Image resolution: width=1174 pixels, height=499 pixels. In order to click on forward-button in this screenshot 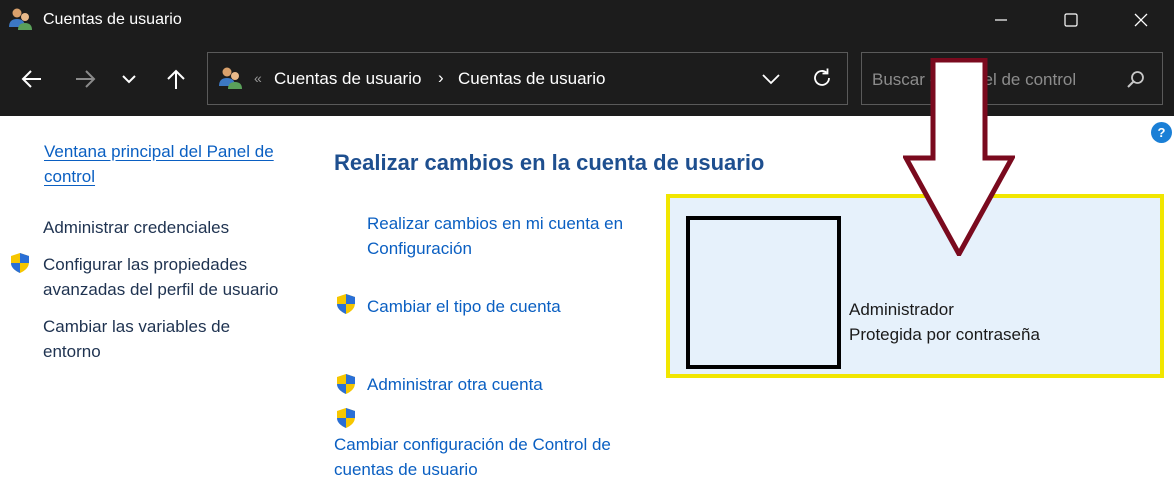, I will do `click(85, 79)`.